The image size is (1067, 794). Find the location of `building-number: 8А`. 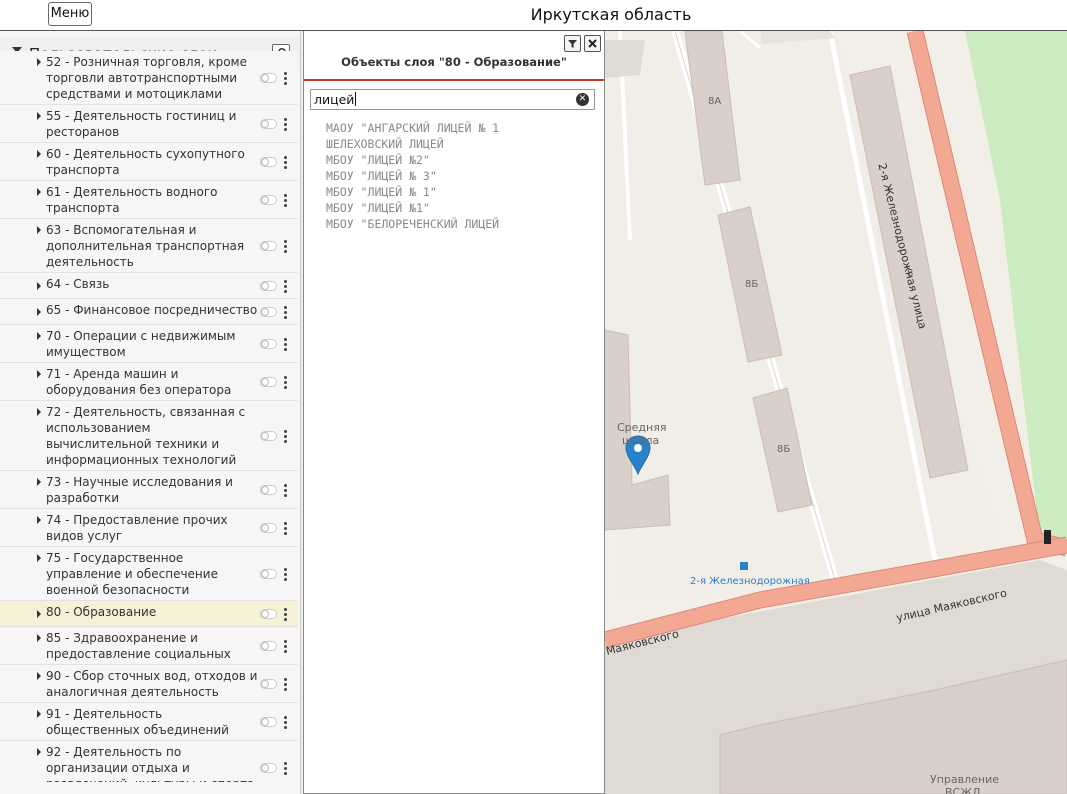

building-number: 8А is located at coordinates (715, 101).